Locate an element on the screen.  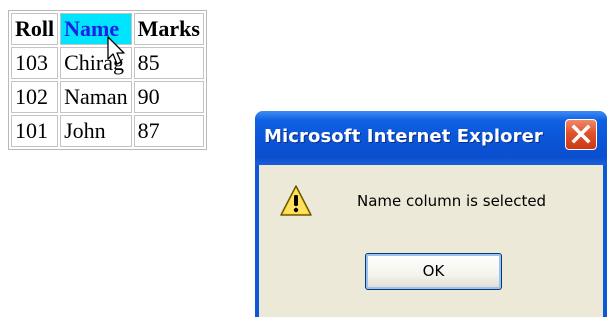
dialog-title: Microsoft Internet Explorer is located at coordinates (403, 136).